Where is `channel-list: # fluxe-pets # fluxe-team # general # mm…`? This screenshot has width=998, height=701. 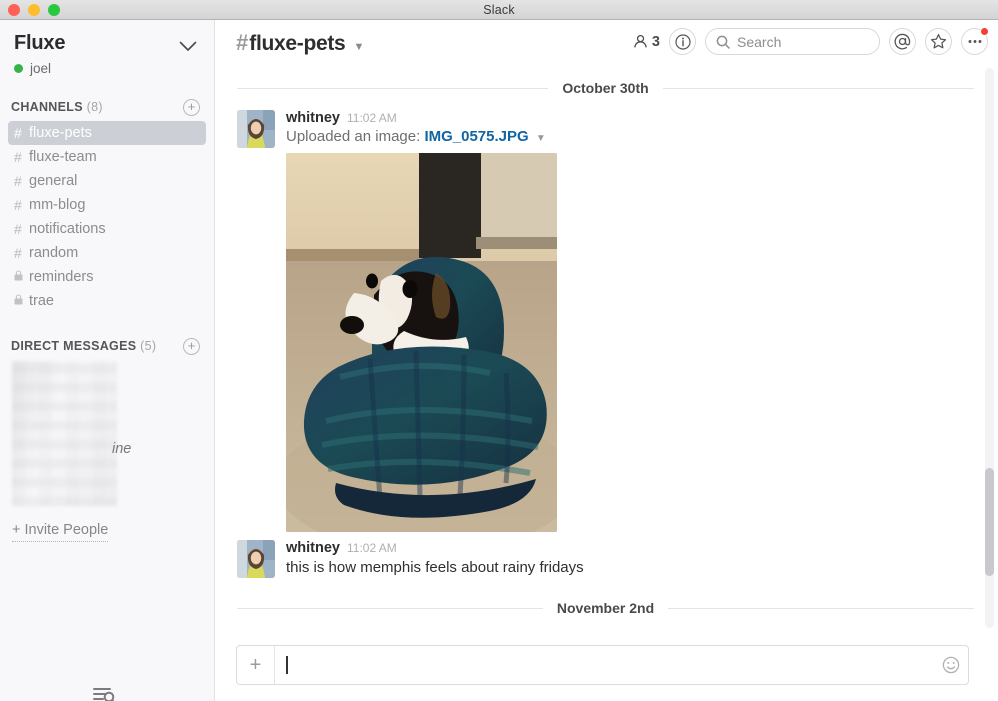 channel-list: # fluxe-pets # fluxe-team # general # mm… is located at coordinates (107, 217).